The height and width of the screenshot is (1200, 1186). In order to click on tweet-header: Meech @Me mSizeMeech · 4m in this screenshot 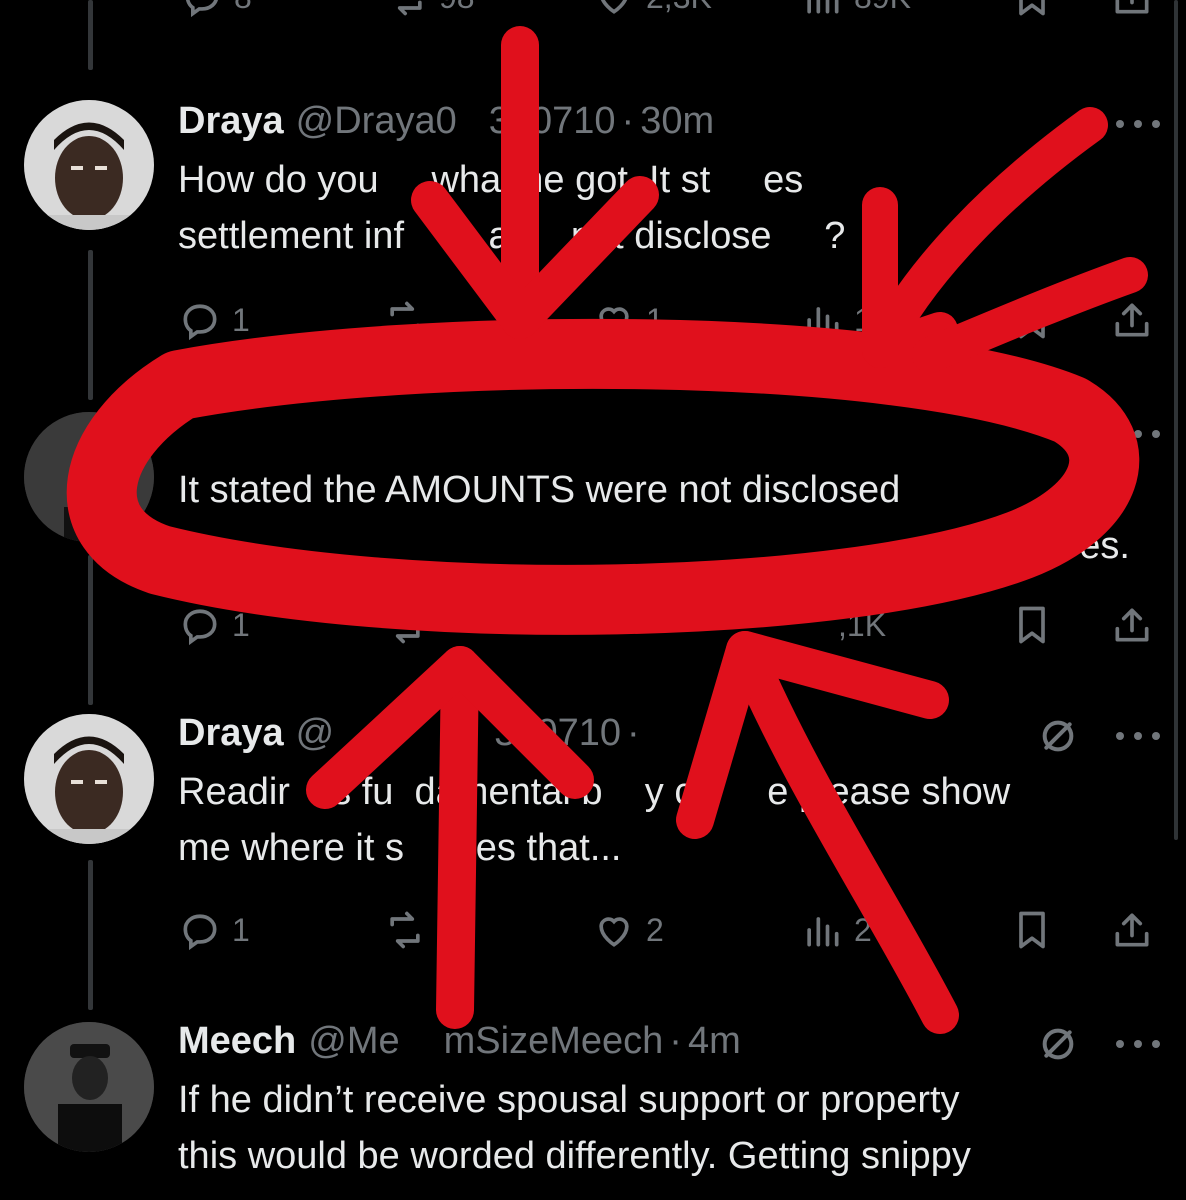, I will do `click(459, 1046)`.